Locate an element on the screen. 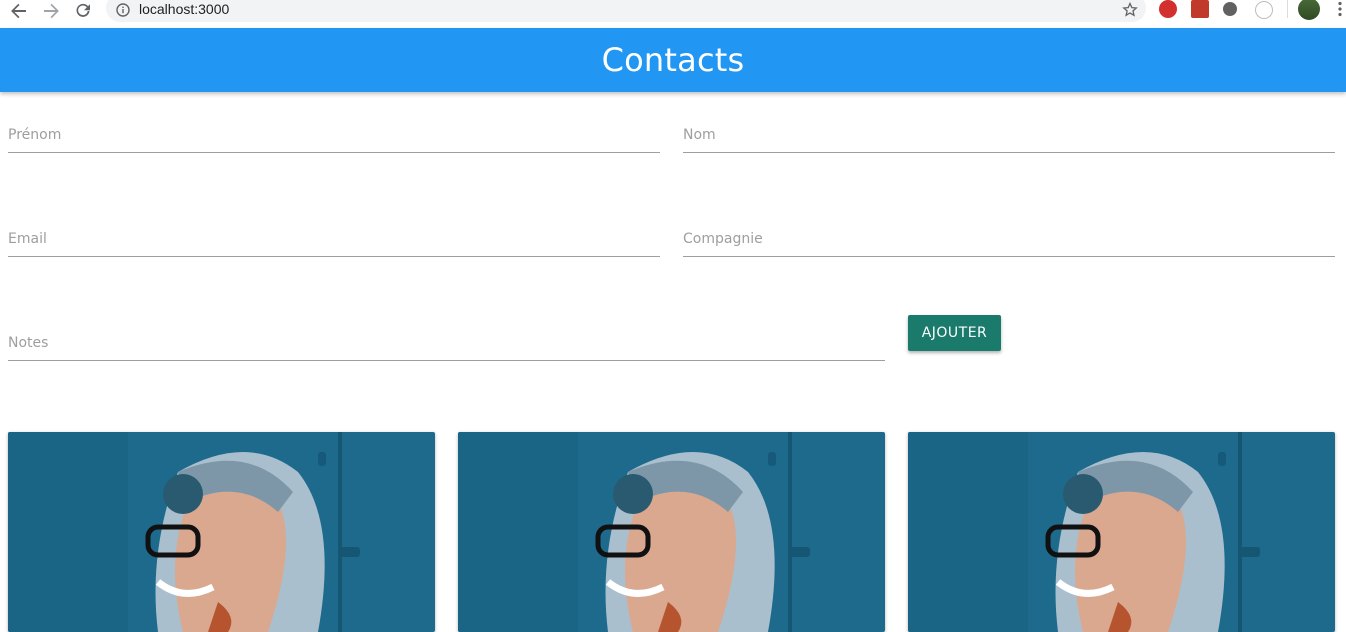 This screenshot has height=632, width=1346. arrow-right-icon is located at coordinates (51, 11).